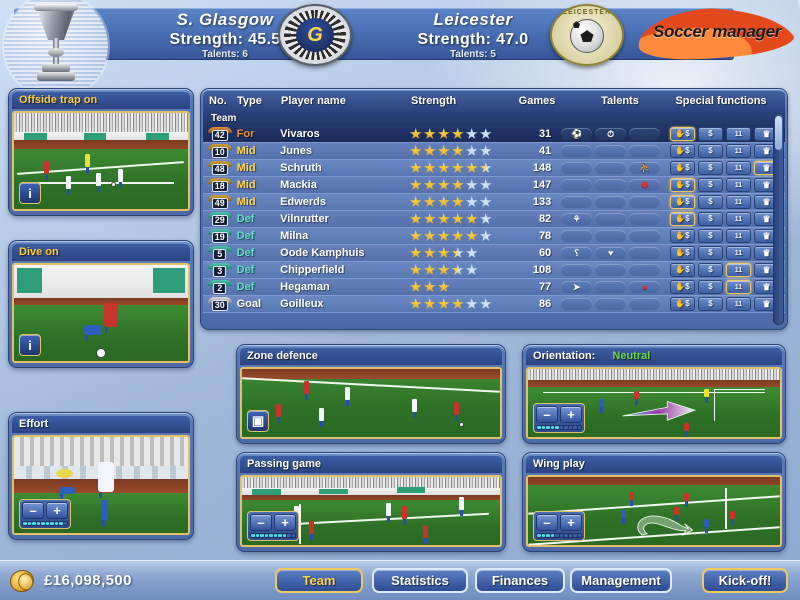 The image size is (800, 600). Describe the element at coordinates (494, 236) in the screenshot. I see `table-row: 19 Def Milna 78 ✋$ $11 ♛` at that location.